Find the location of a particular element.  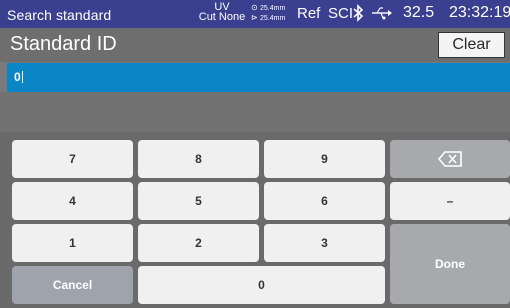

laser-top-value: 25.4mm is located at coordinates (273, 8).